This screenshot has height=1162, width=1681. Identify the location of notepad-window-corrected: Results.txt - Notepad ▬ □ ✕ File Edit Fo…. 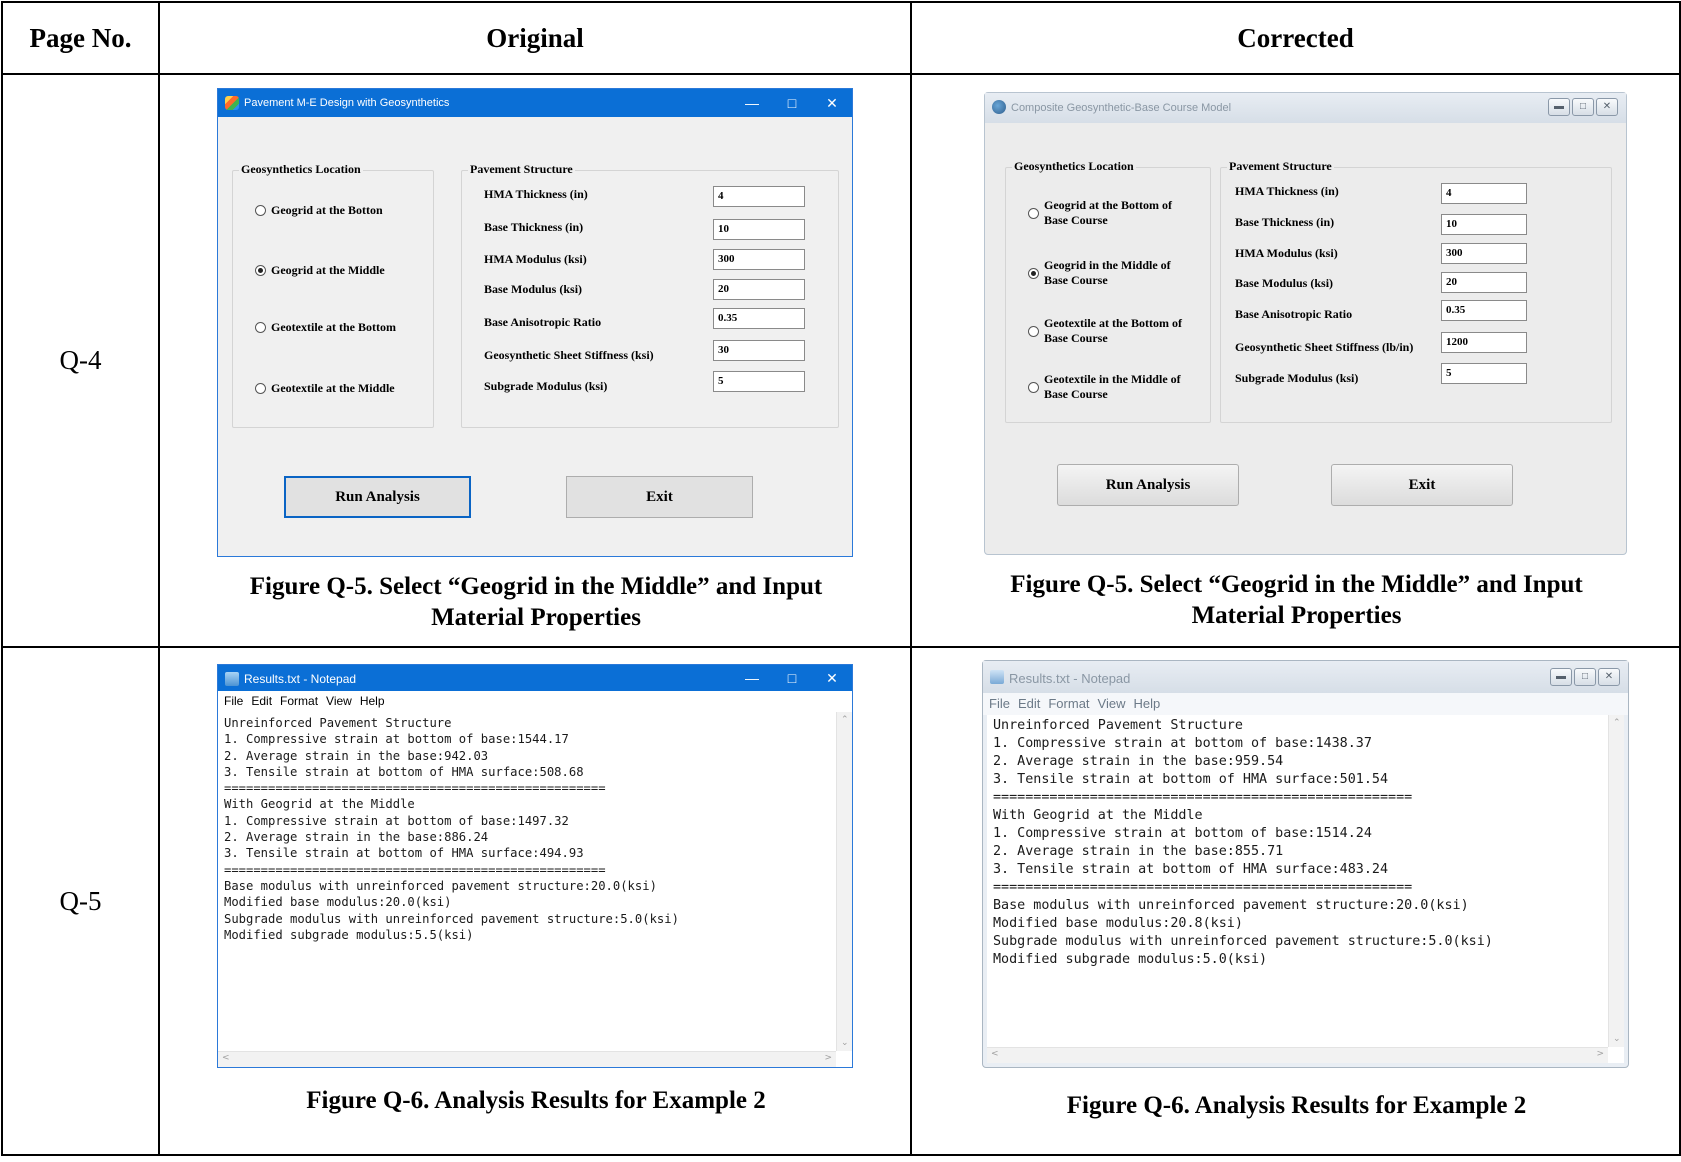
(1305, 864).